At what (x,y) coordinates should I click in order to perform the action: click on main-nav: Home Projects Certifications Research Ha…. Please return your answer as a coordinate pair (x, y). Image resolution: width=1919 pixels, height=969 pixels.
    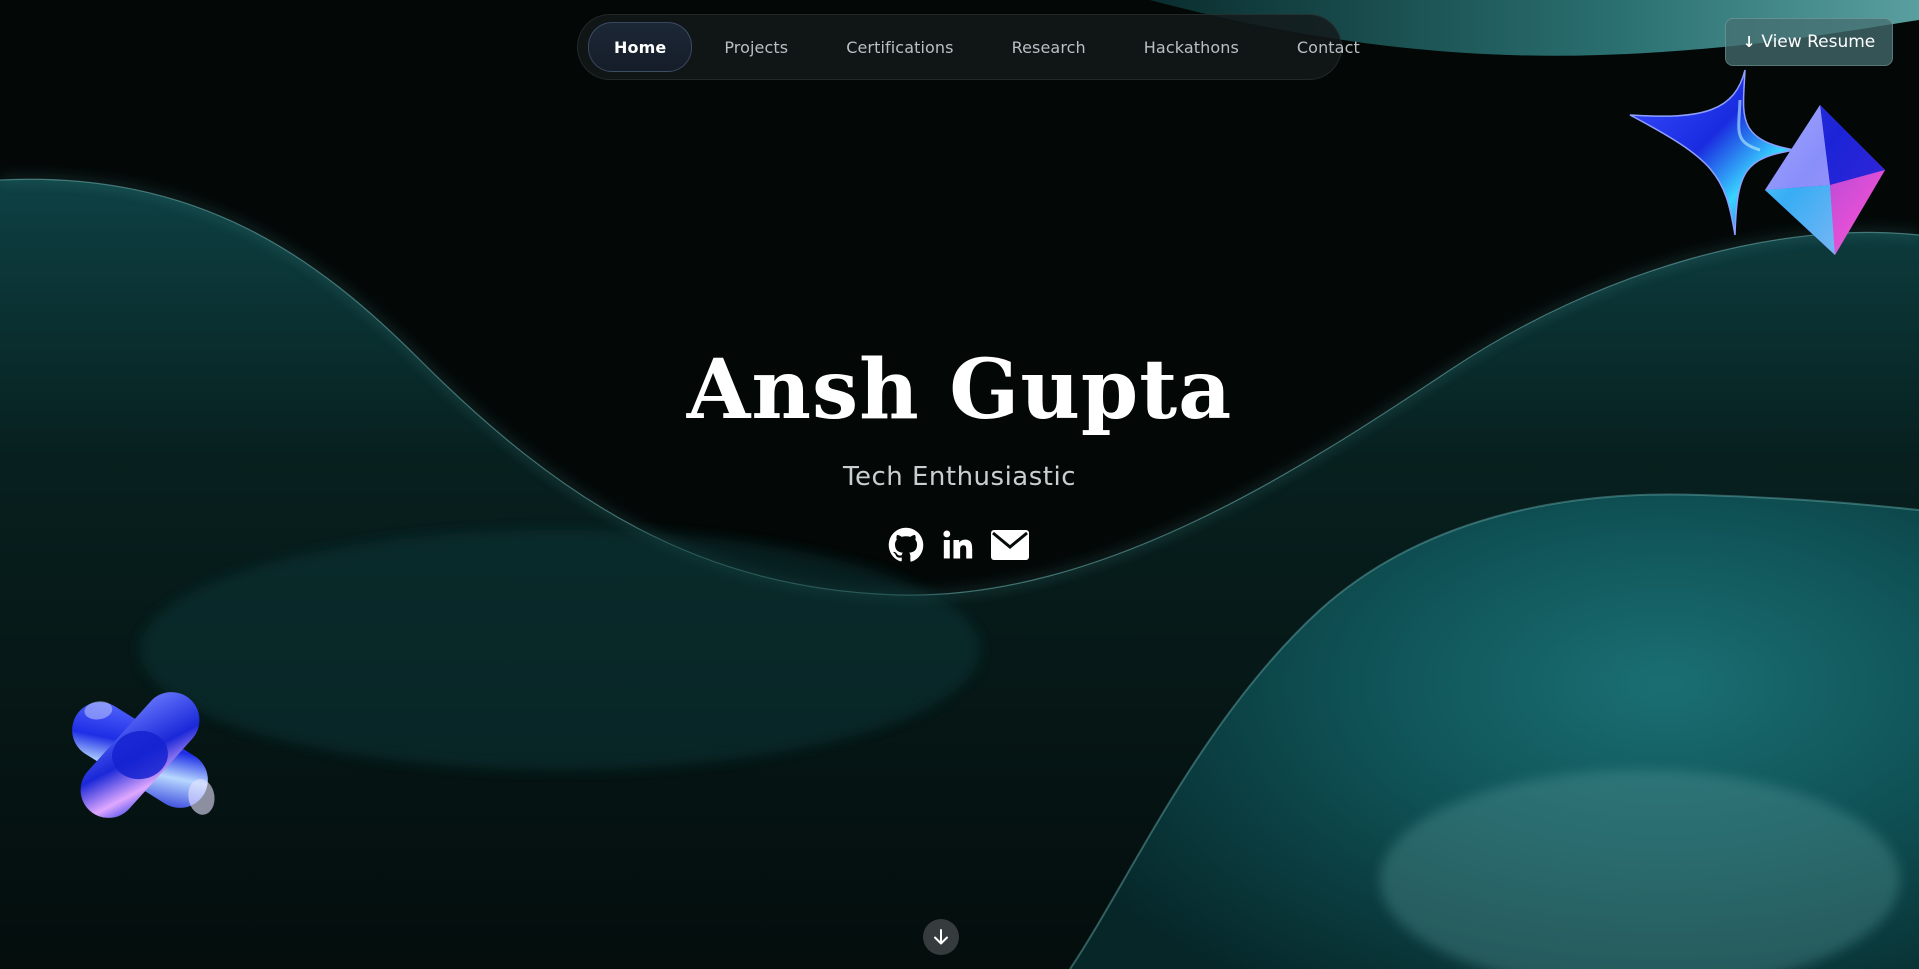
    Looking at the image, I should click on (968, 47).